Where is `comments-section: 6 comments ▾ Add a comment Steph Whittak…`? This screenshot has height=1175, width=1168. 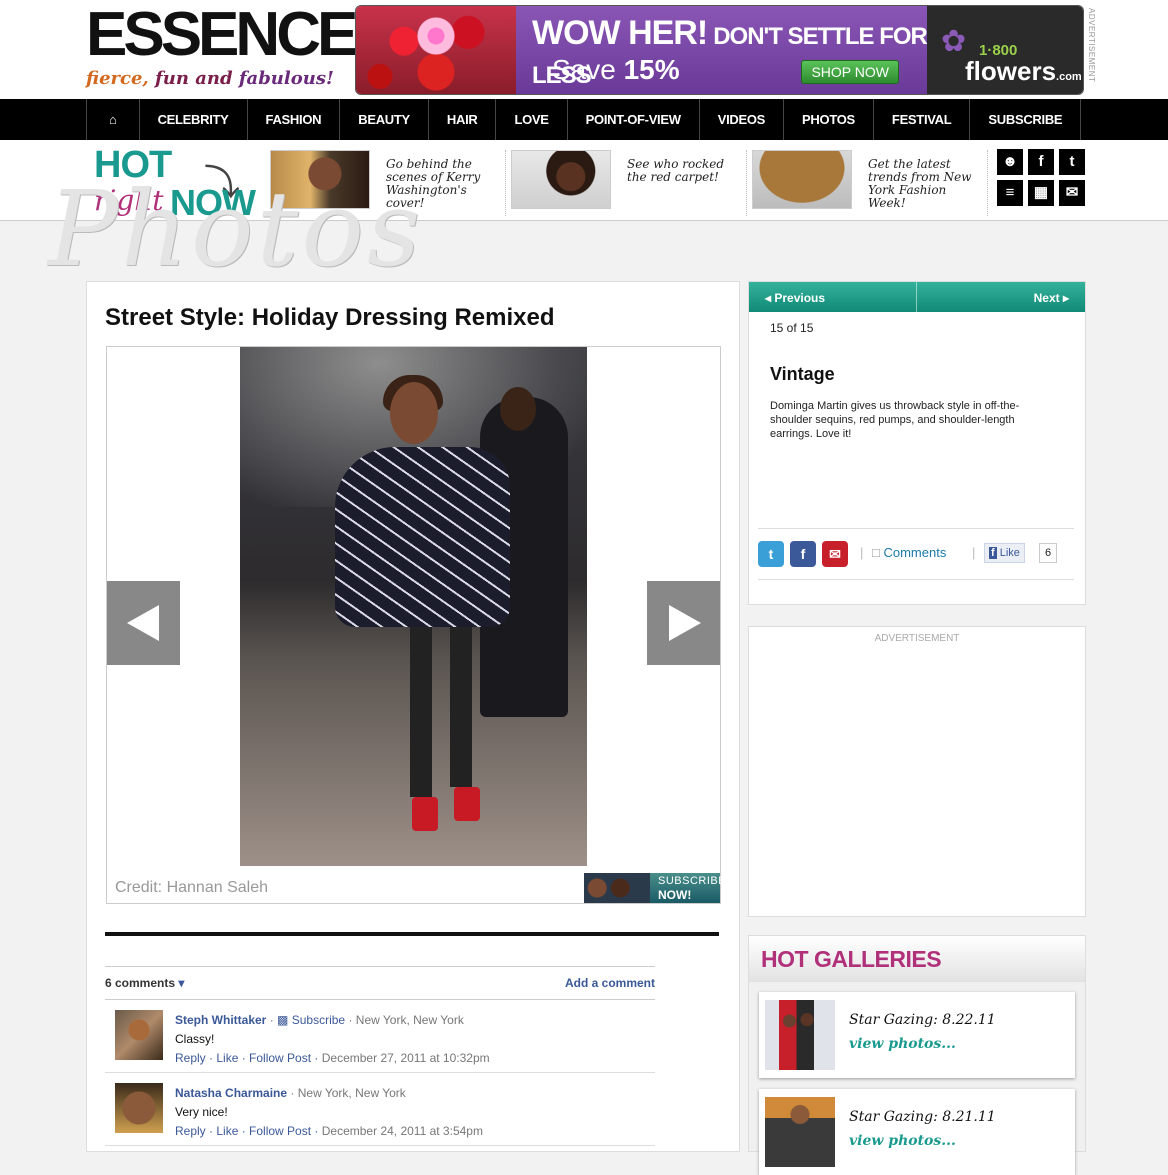
comments-section: 6 comments ▾ Add a comment Steph Whittak… is located at coordinates (380, 1056).